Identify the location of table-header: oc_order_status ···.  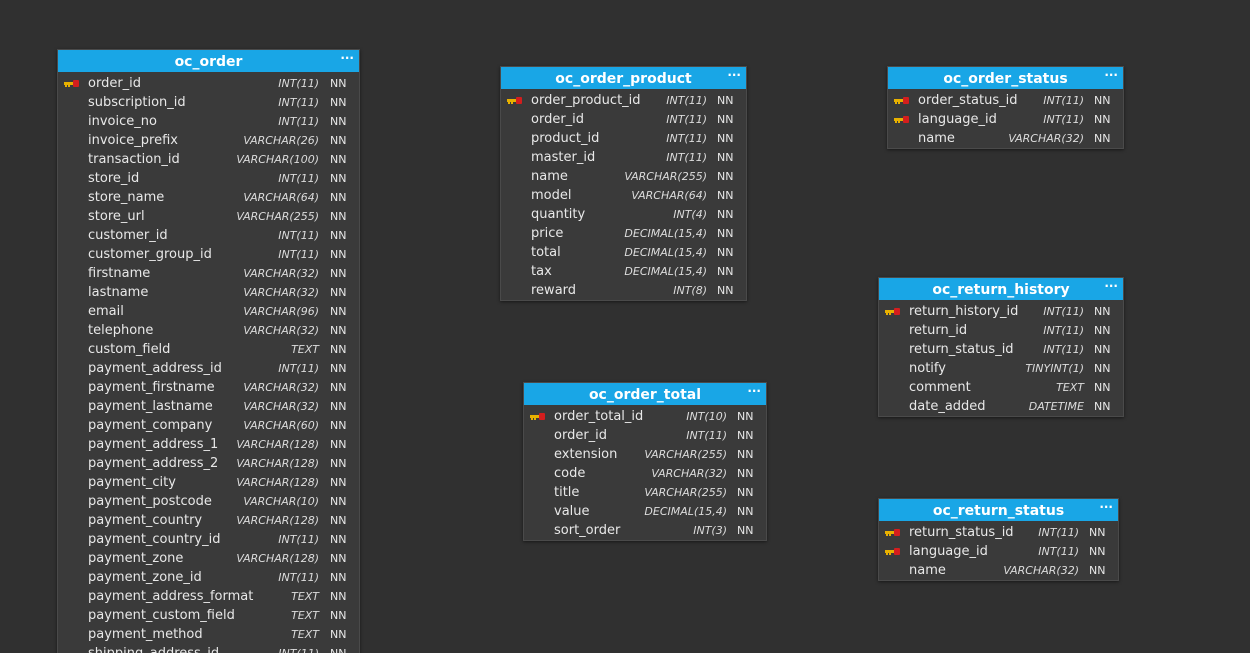
(1005, 78).